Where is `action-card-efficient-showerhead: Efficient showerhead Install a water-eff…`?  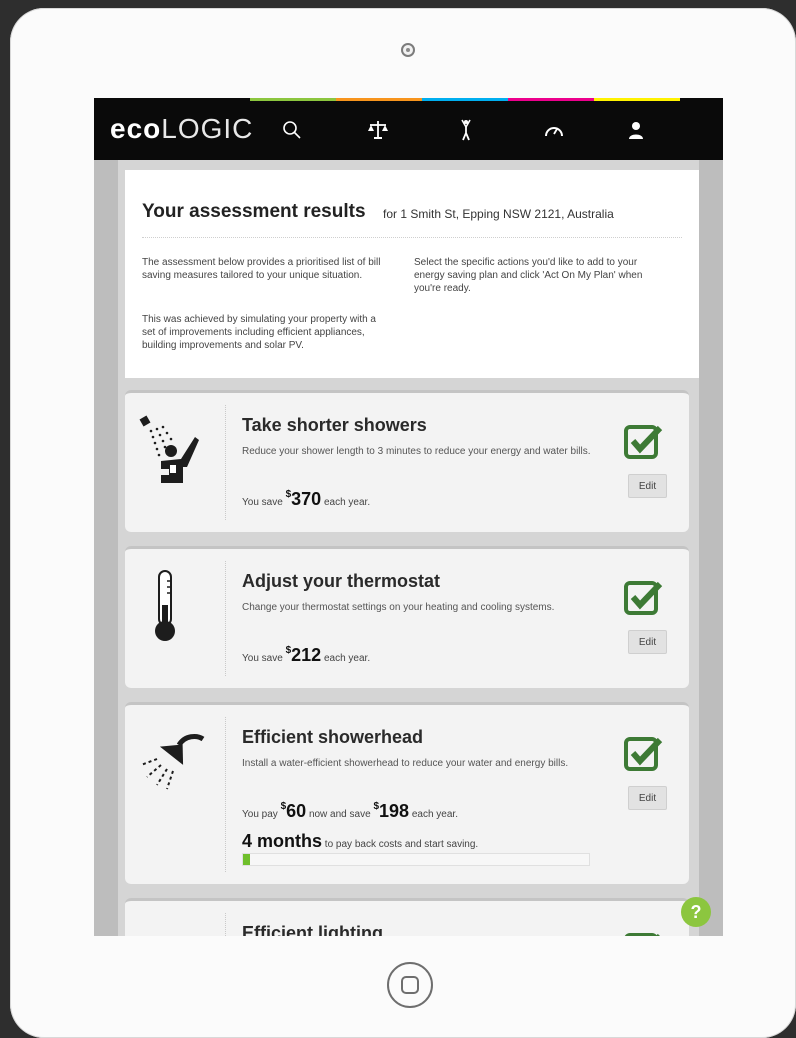 action-card-efficient-showerhead: Efficient showerhead Install a water-eff… is located at coordinates (407, 793).